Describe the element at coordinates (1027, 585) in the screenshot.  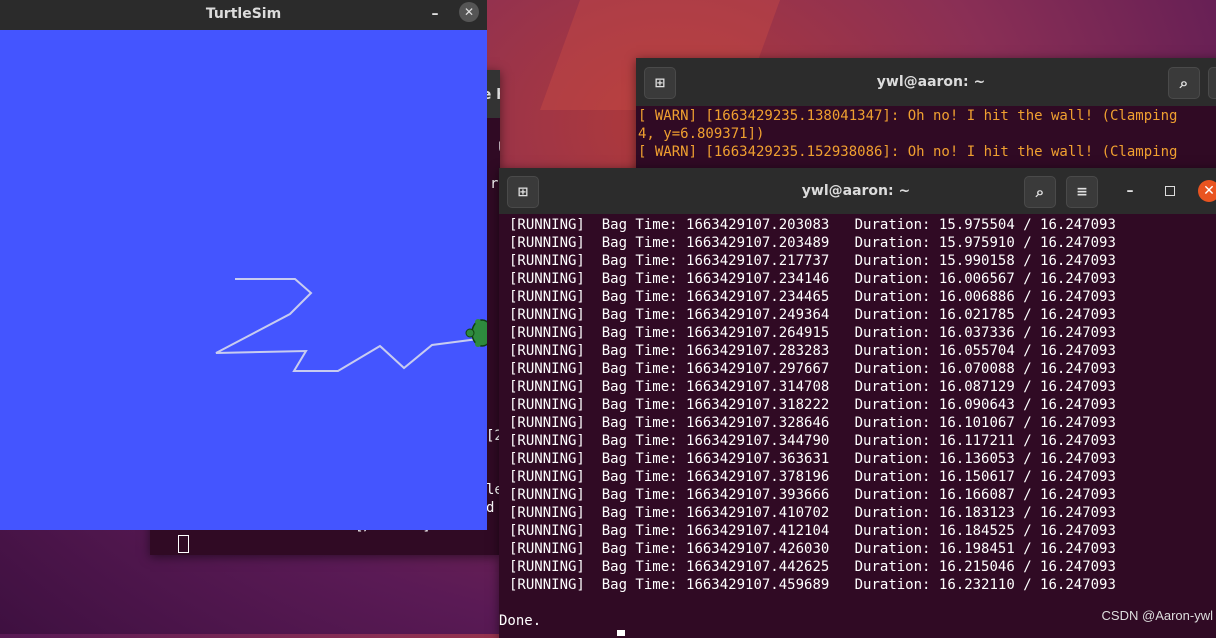
I see `duration-value: 16.232110 / 16.247093` at that location.